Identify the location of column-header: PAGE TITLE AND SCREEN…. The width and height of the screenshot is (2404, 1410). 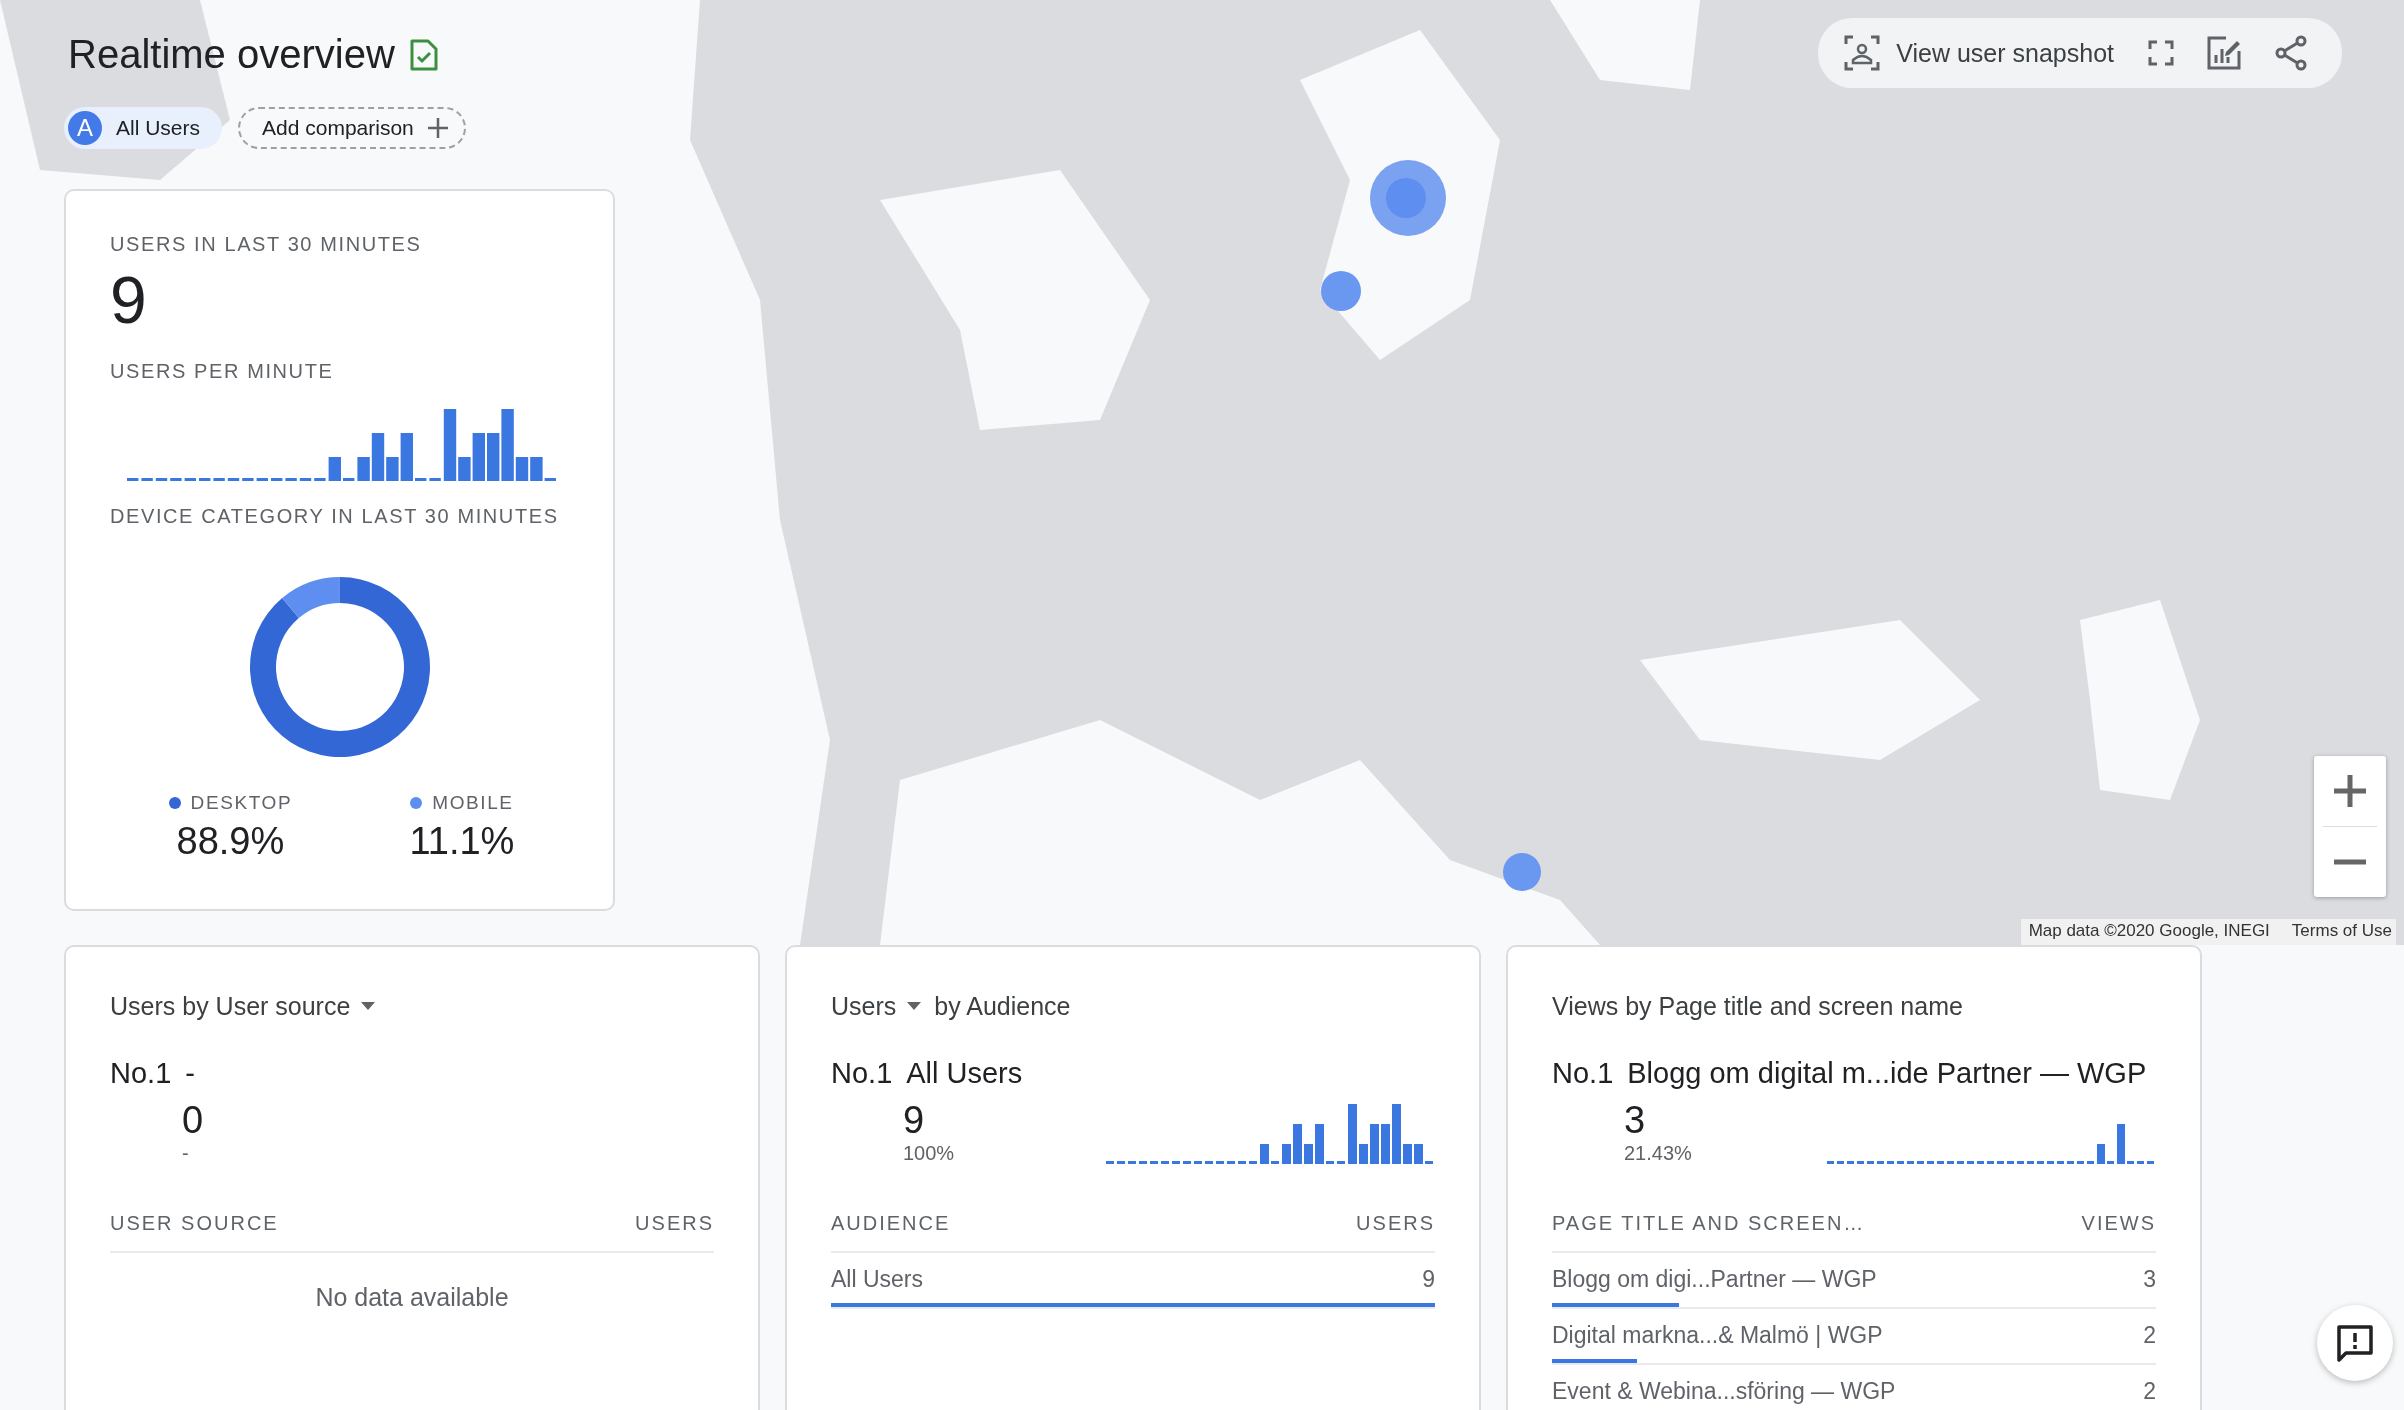
(1709, 1223).